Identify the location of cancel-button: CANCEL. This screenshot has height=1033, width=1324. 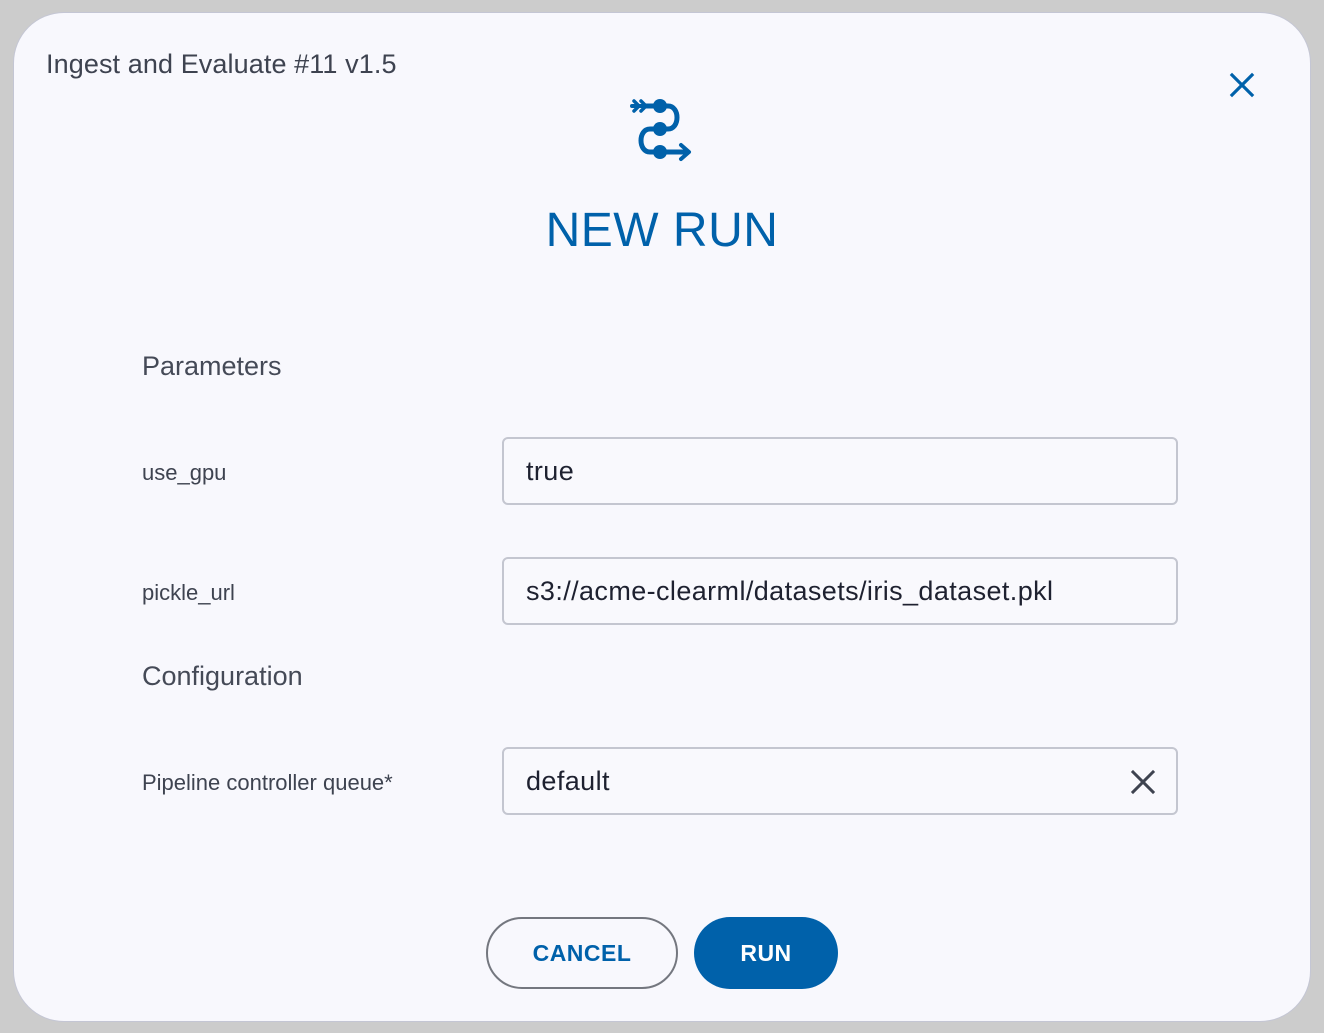
(582, 953).